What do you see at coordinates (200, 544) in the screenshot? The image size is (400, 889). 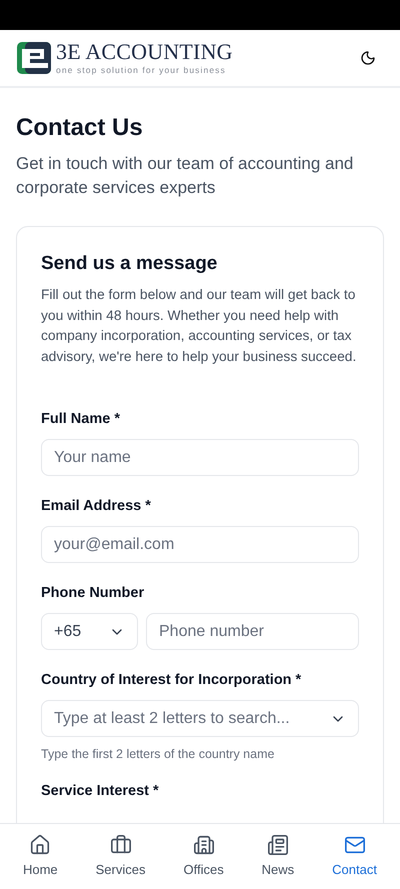 I see `input-field: your@email.com` at bounding box center [200, 544].